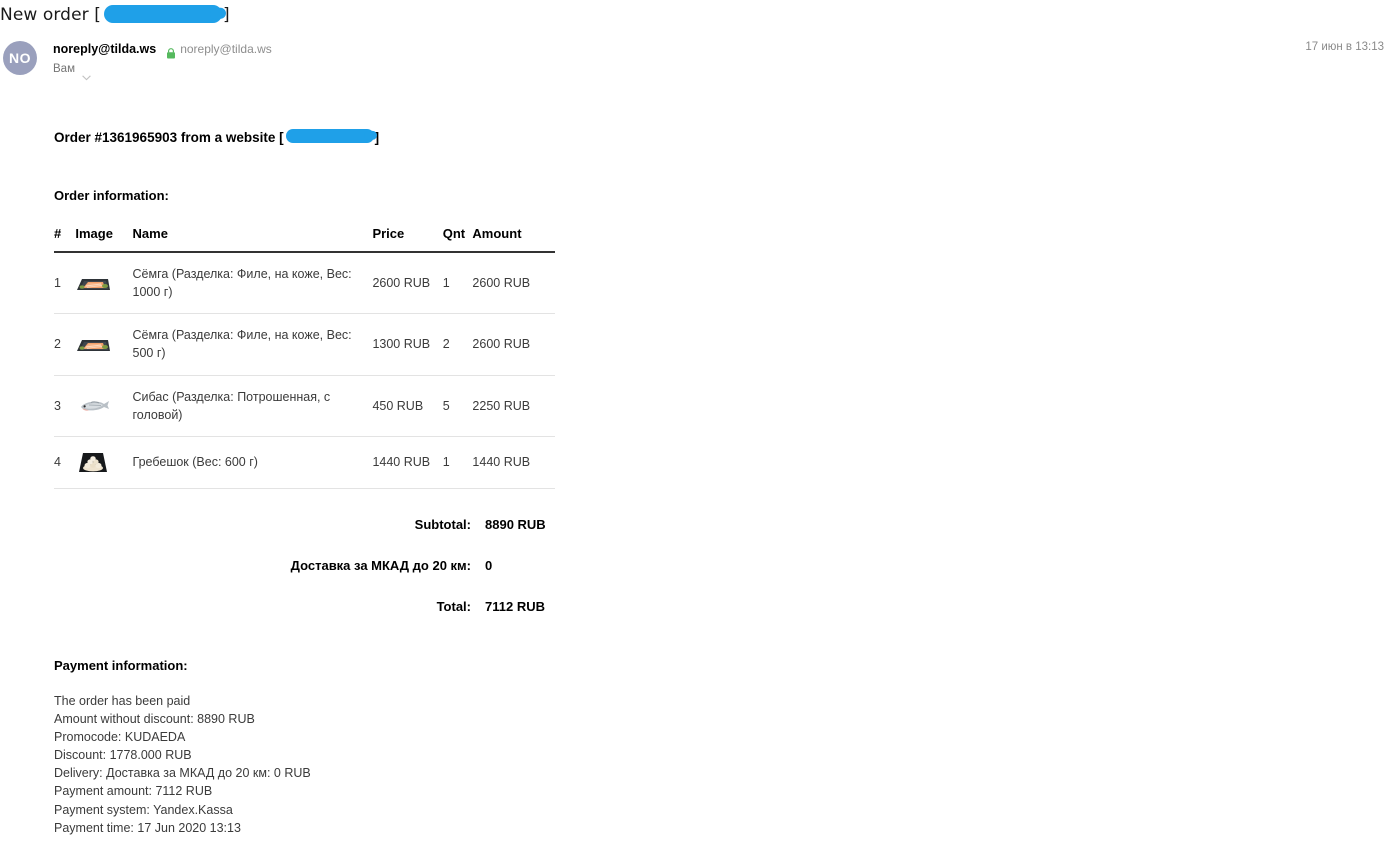 Image resolution: width=1386 pixels, height=841 pixels. I want to click on row-amount: 1440 RUB, so click(513, 462).